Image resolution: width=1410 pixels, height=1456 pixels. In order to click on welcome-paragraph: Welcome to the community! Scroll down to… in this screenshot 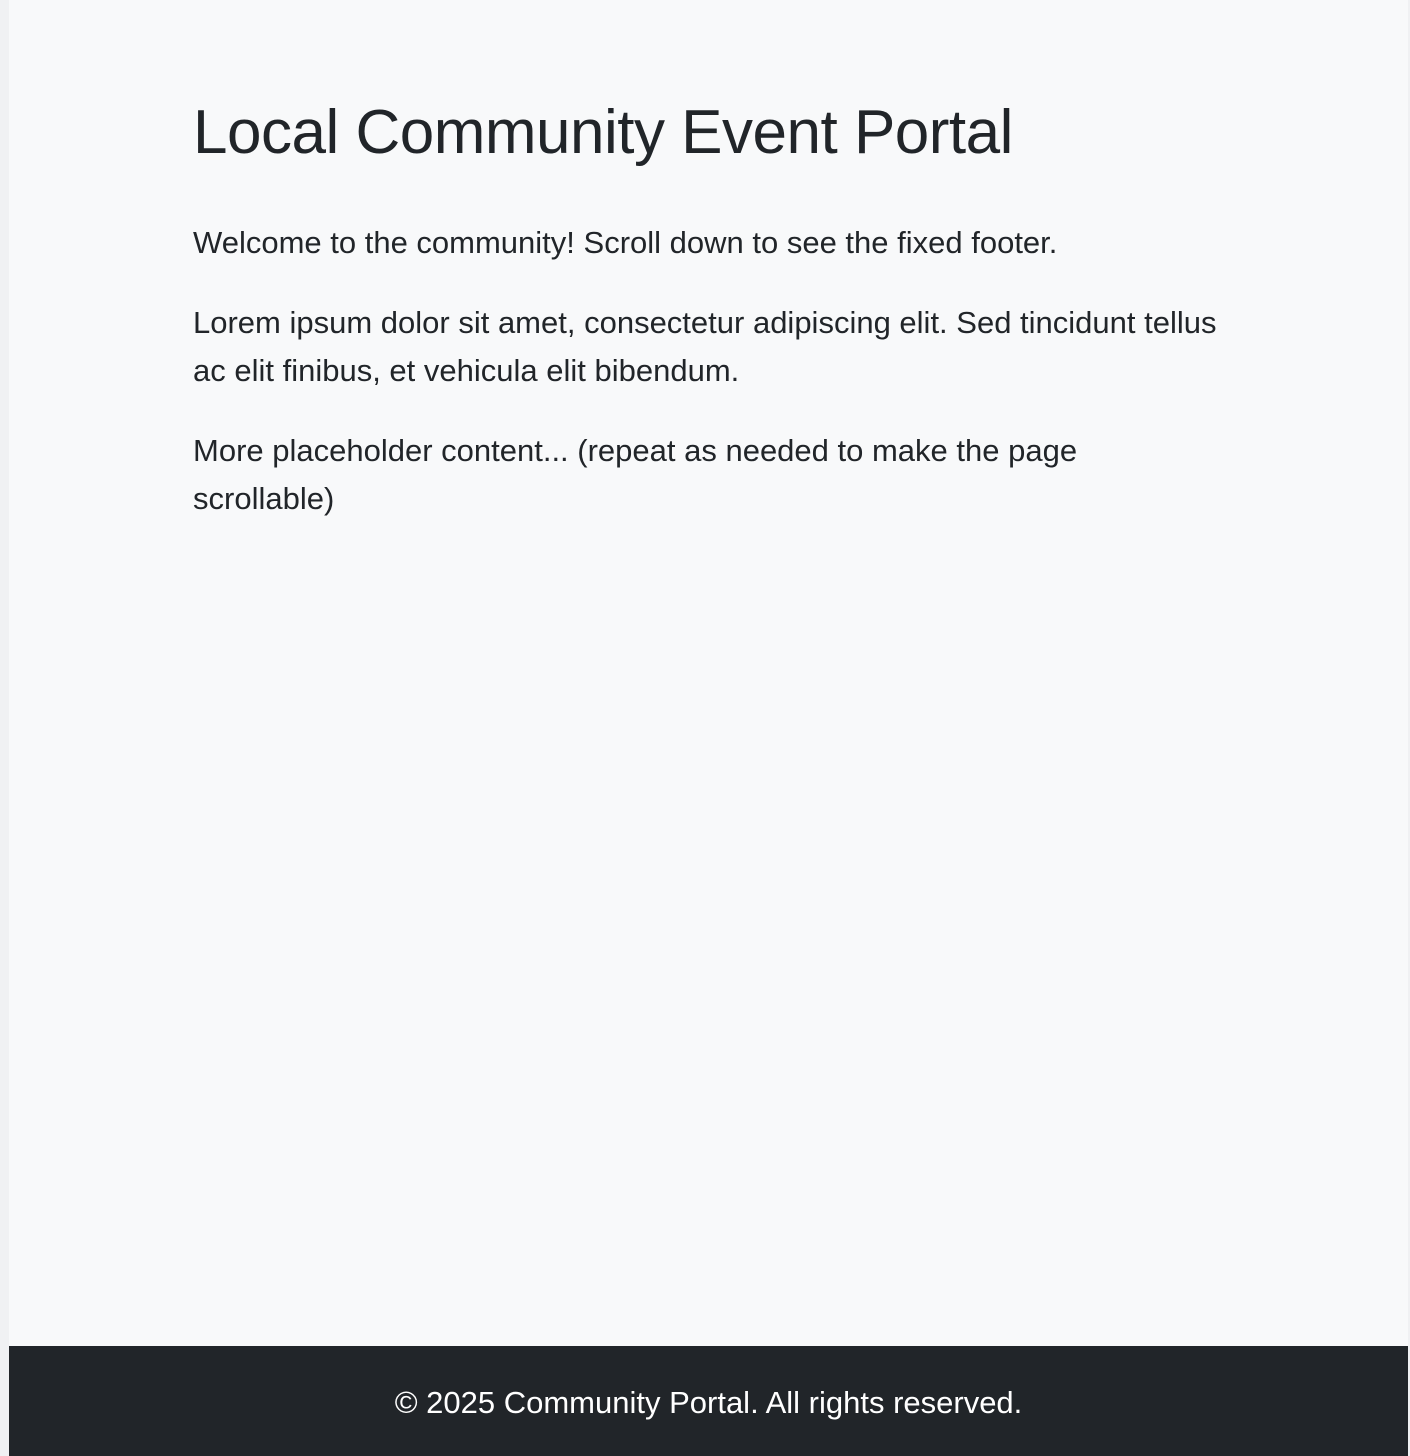, I will do `click(625, 242)`.